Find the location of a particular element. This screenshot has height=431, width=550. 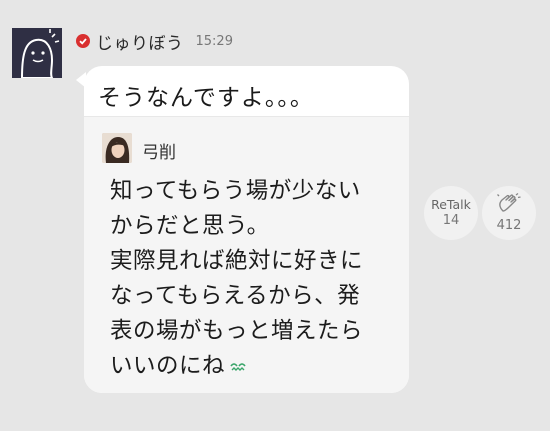

avatar-illustration-icon is located at coordinates (37, 53).